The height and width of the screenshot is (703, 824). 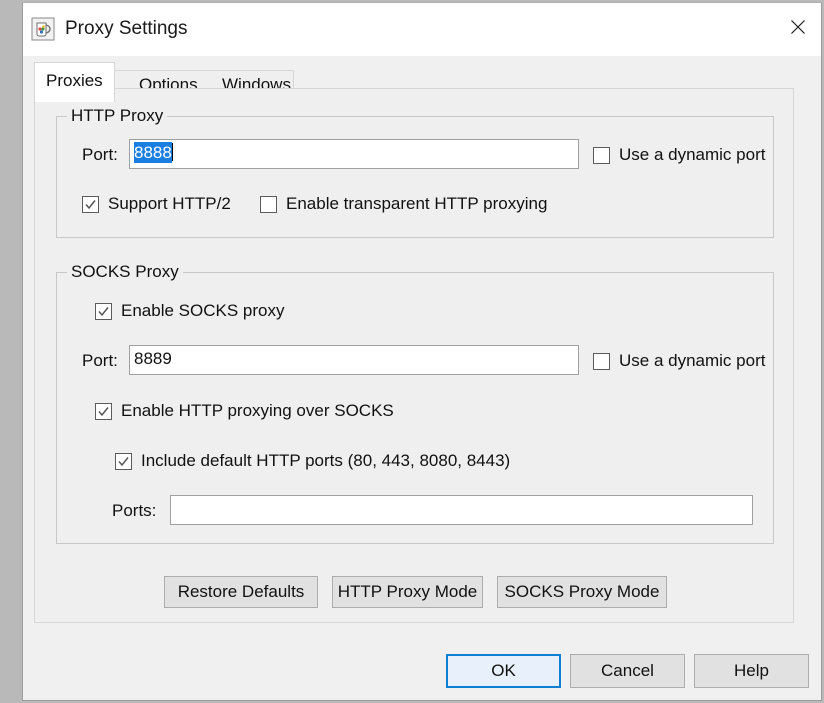 I want to click on http-use-dynamic-port-checkbox: Use a dynamic port, so click(x=679, y=155).